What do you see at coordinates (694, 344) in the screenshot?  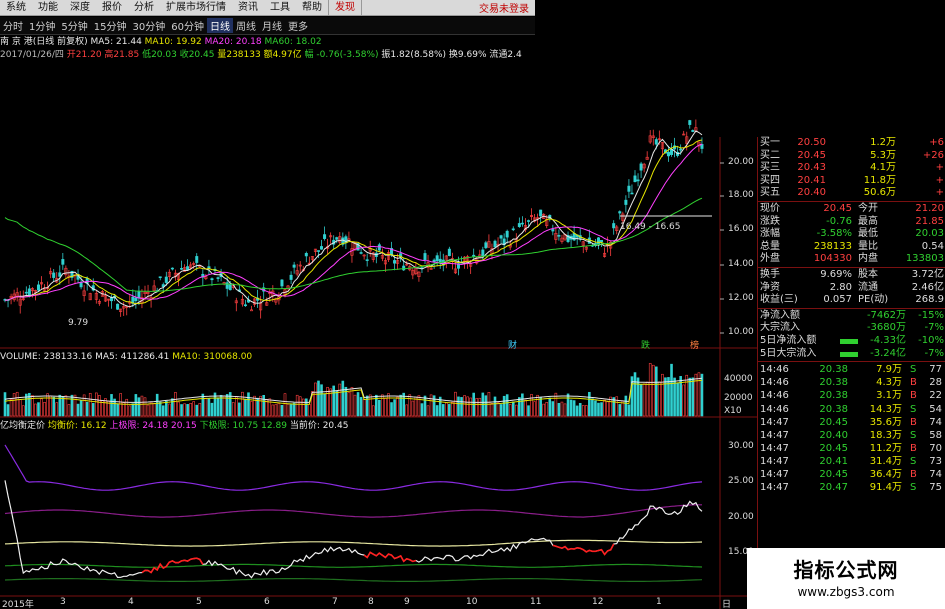 I see `event-marker: 榜` at bounding box center [694, 344].